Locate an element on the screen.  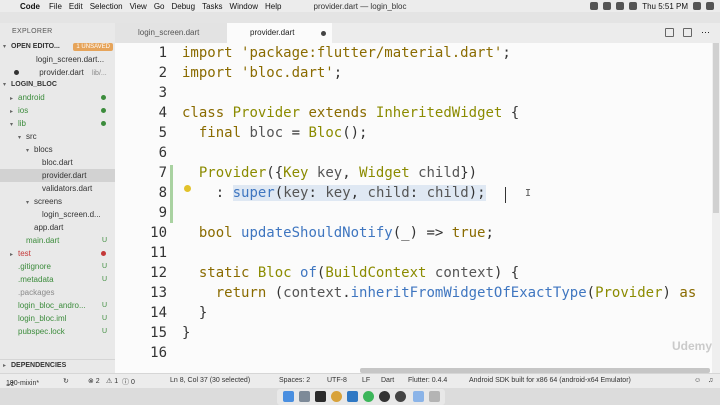
language-mode: Dart is located at coordinates (387, 380).